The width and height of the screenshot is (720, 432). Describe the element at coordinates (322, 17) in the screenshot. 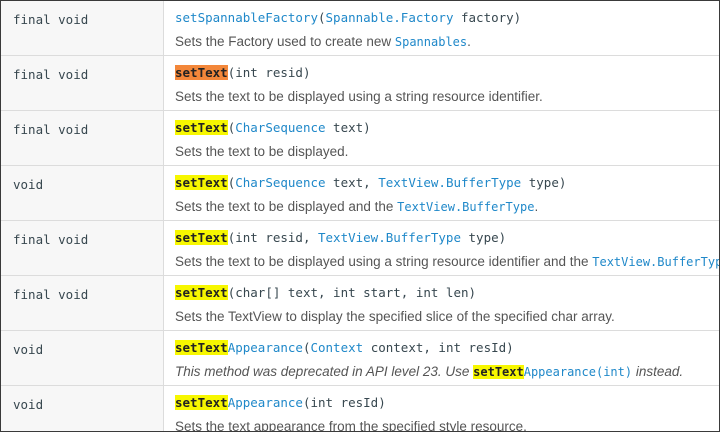

I see `signature-text: (` at that location.